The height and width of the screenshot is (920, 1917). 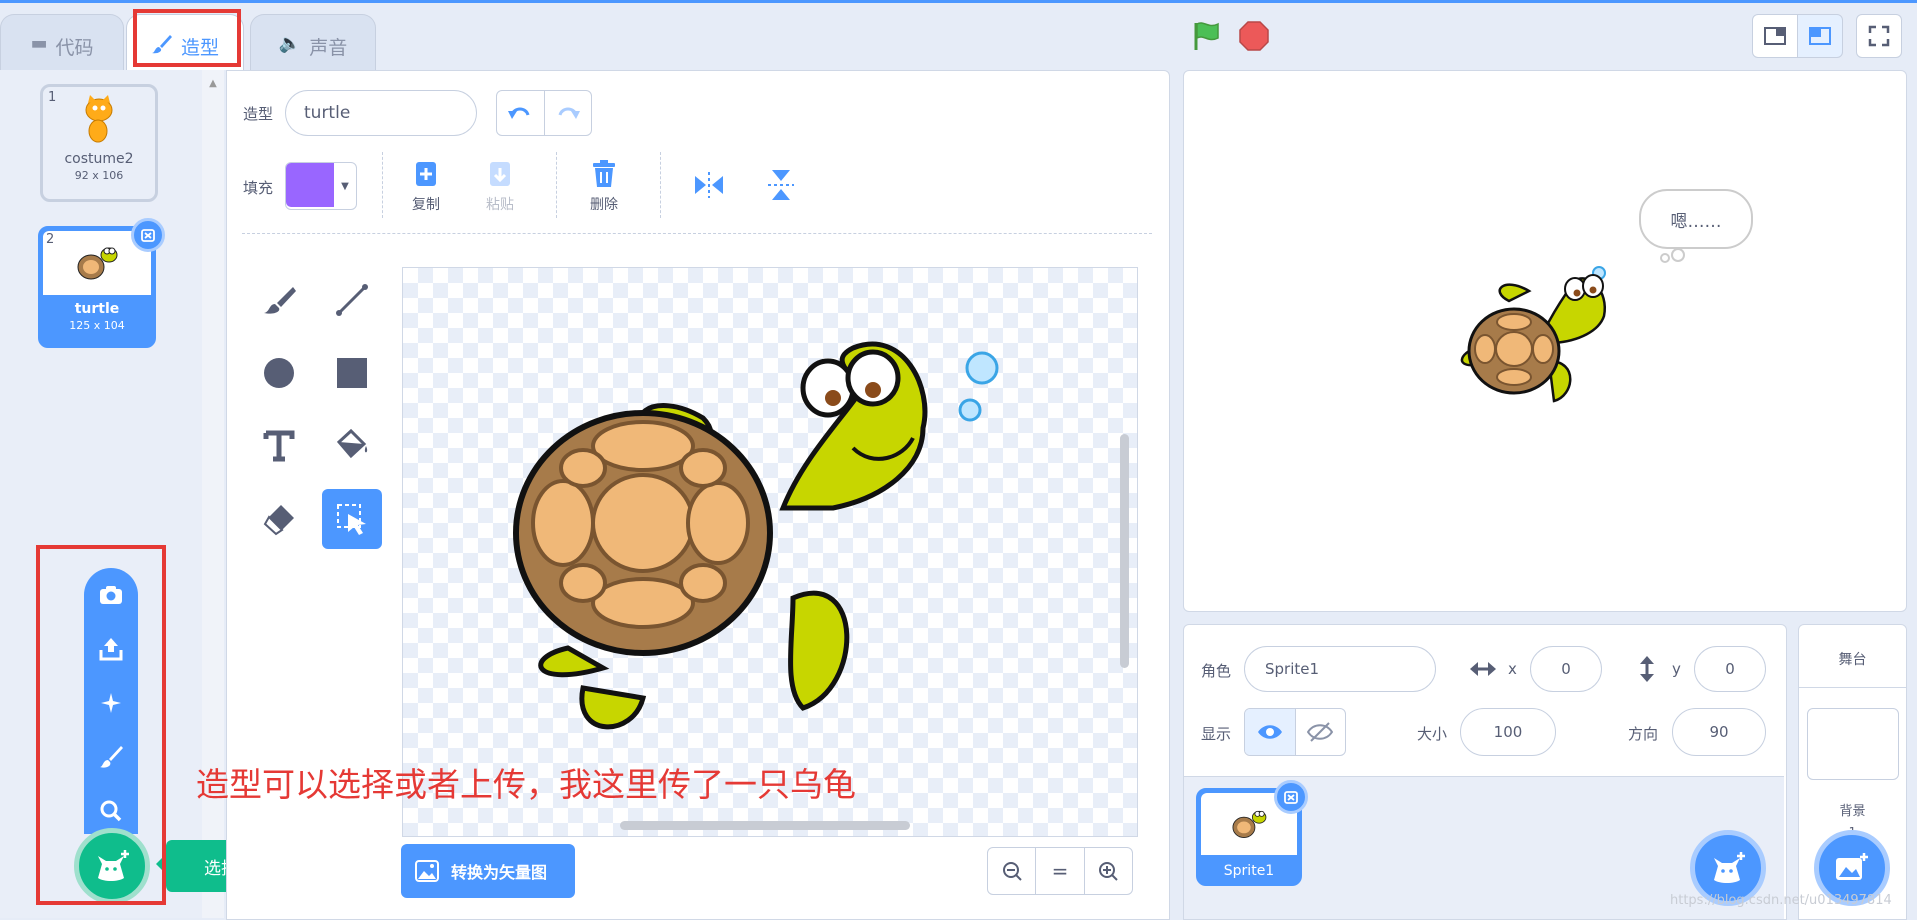 I want to click on stop-icon, so click(x=1254, y=38).